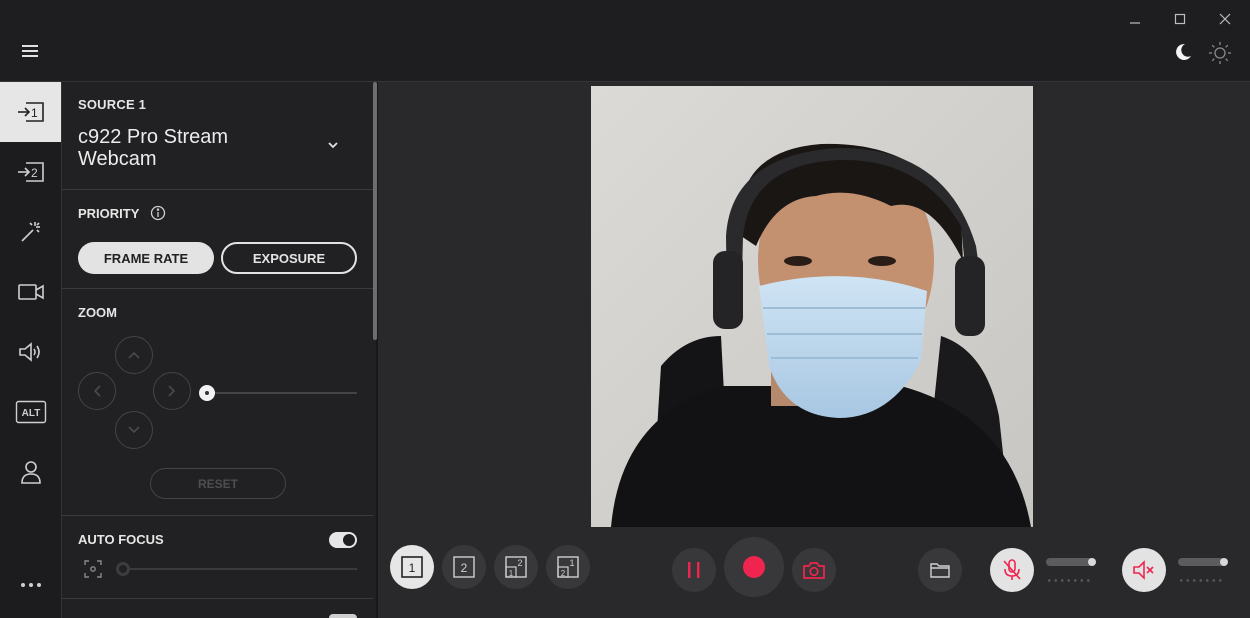 The width and height of the screenshot is (1250, 618). I want to click on rail-item-audio, so click(30, 352).